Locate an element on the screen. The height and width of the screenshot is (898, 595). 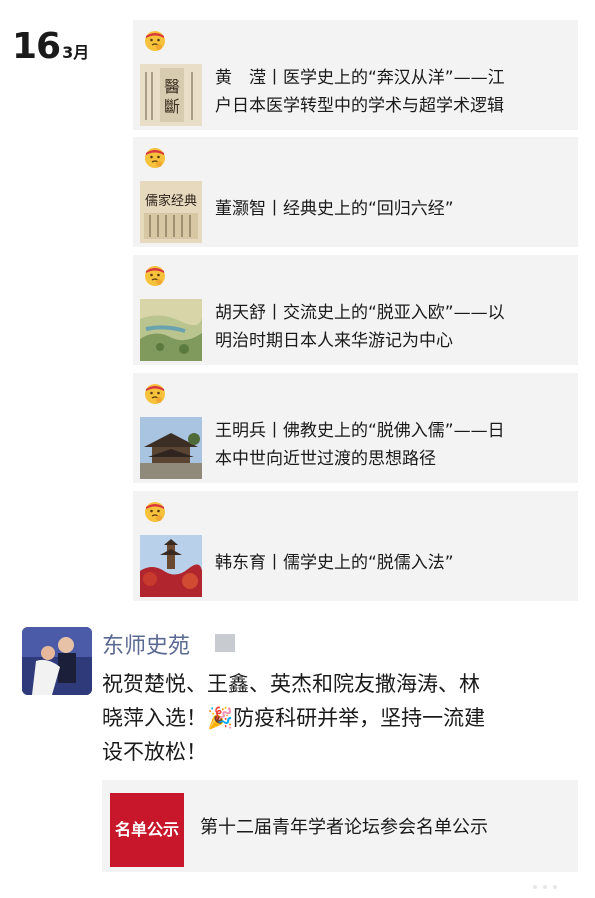
pagoda-photo-thumbnail is located at coordinates (171, 566).